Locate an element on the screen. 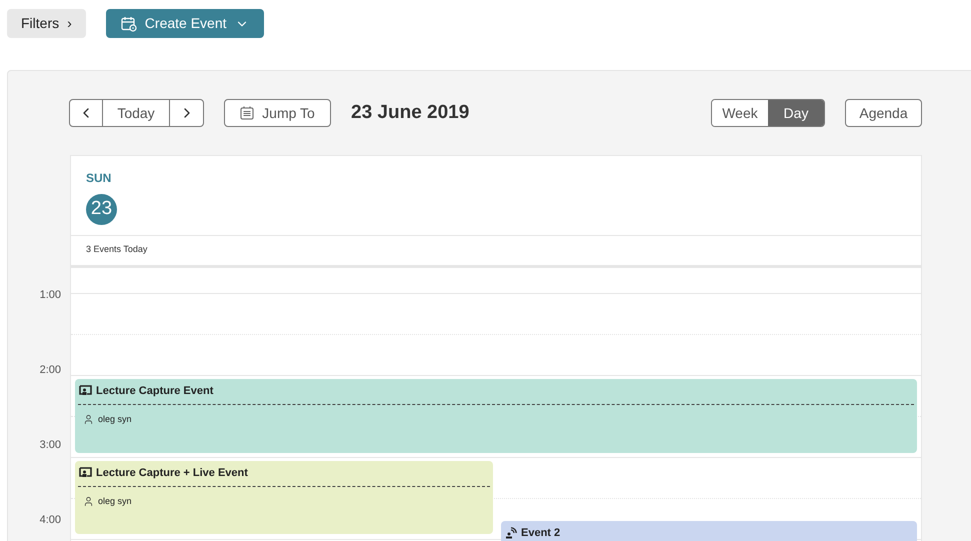 Image resolution: width=971 pixels, height=541 pixels. events-count: 3 Events Today is located at coordinates (117, 249).